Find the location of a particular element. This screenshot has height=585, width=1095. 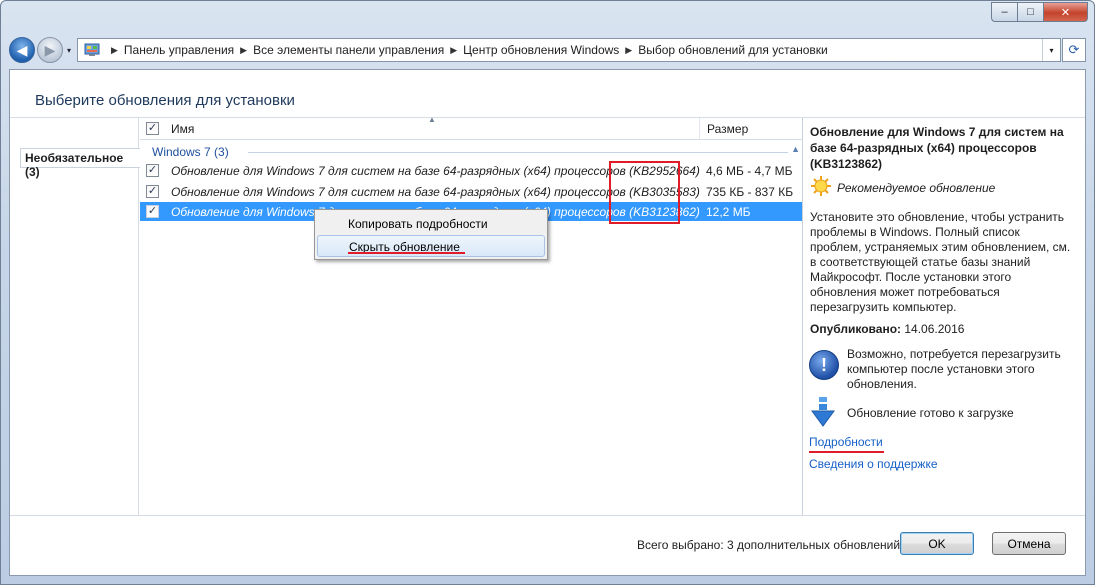

hide-update-underline is located at coordinates (406, 253).